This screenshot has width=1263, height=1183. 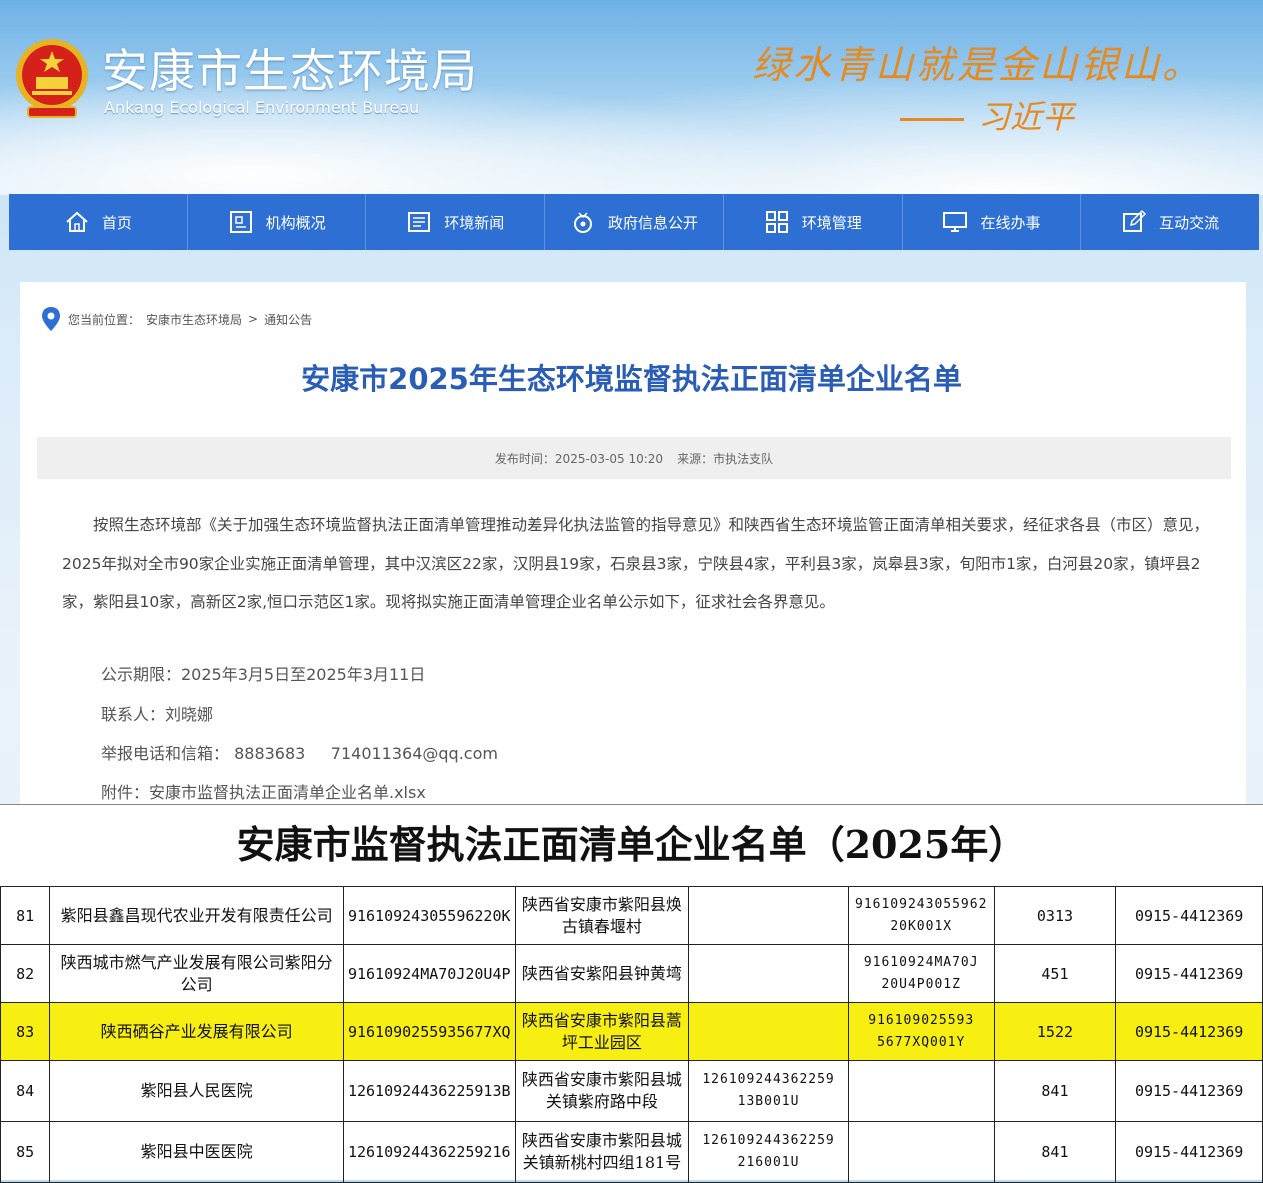 I want to click on site-subtitle: Ankang Ecological Environment Bureau, so click(x=262, y=107).